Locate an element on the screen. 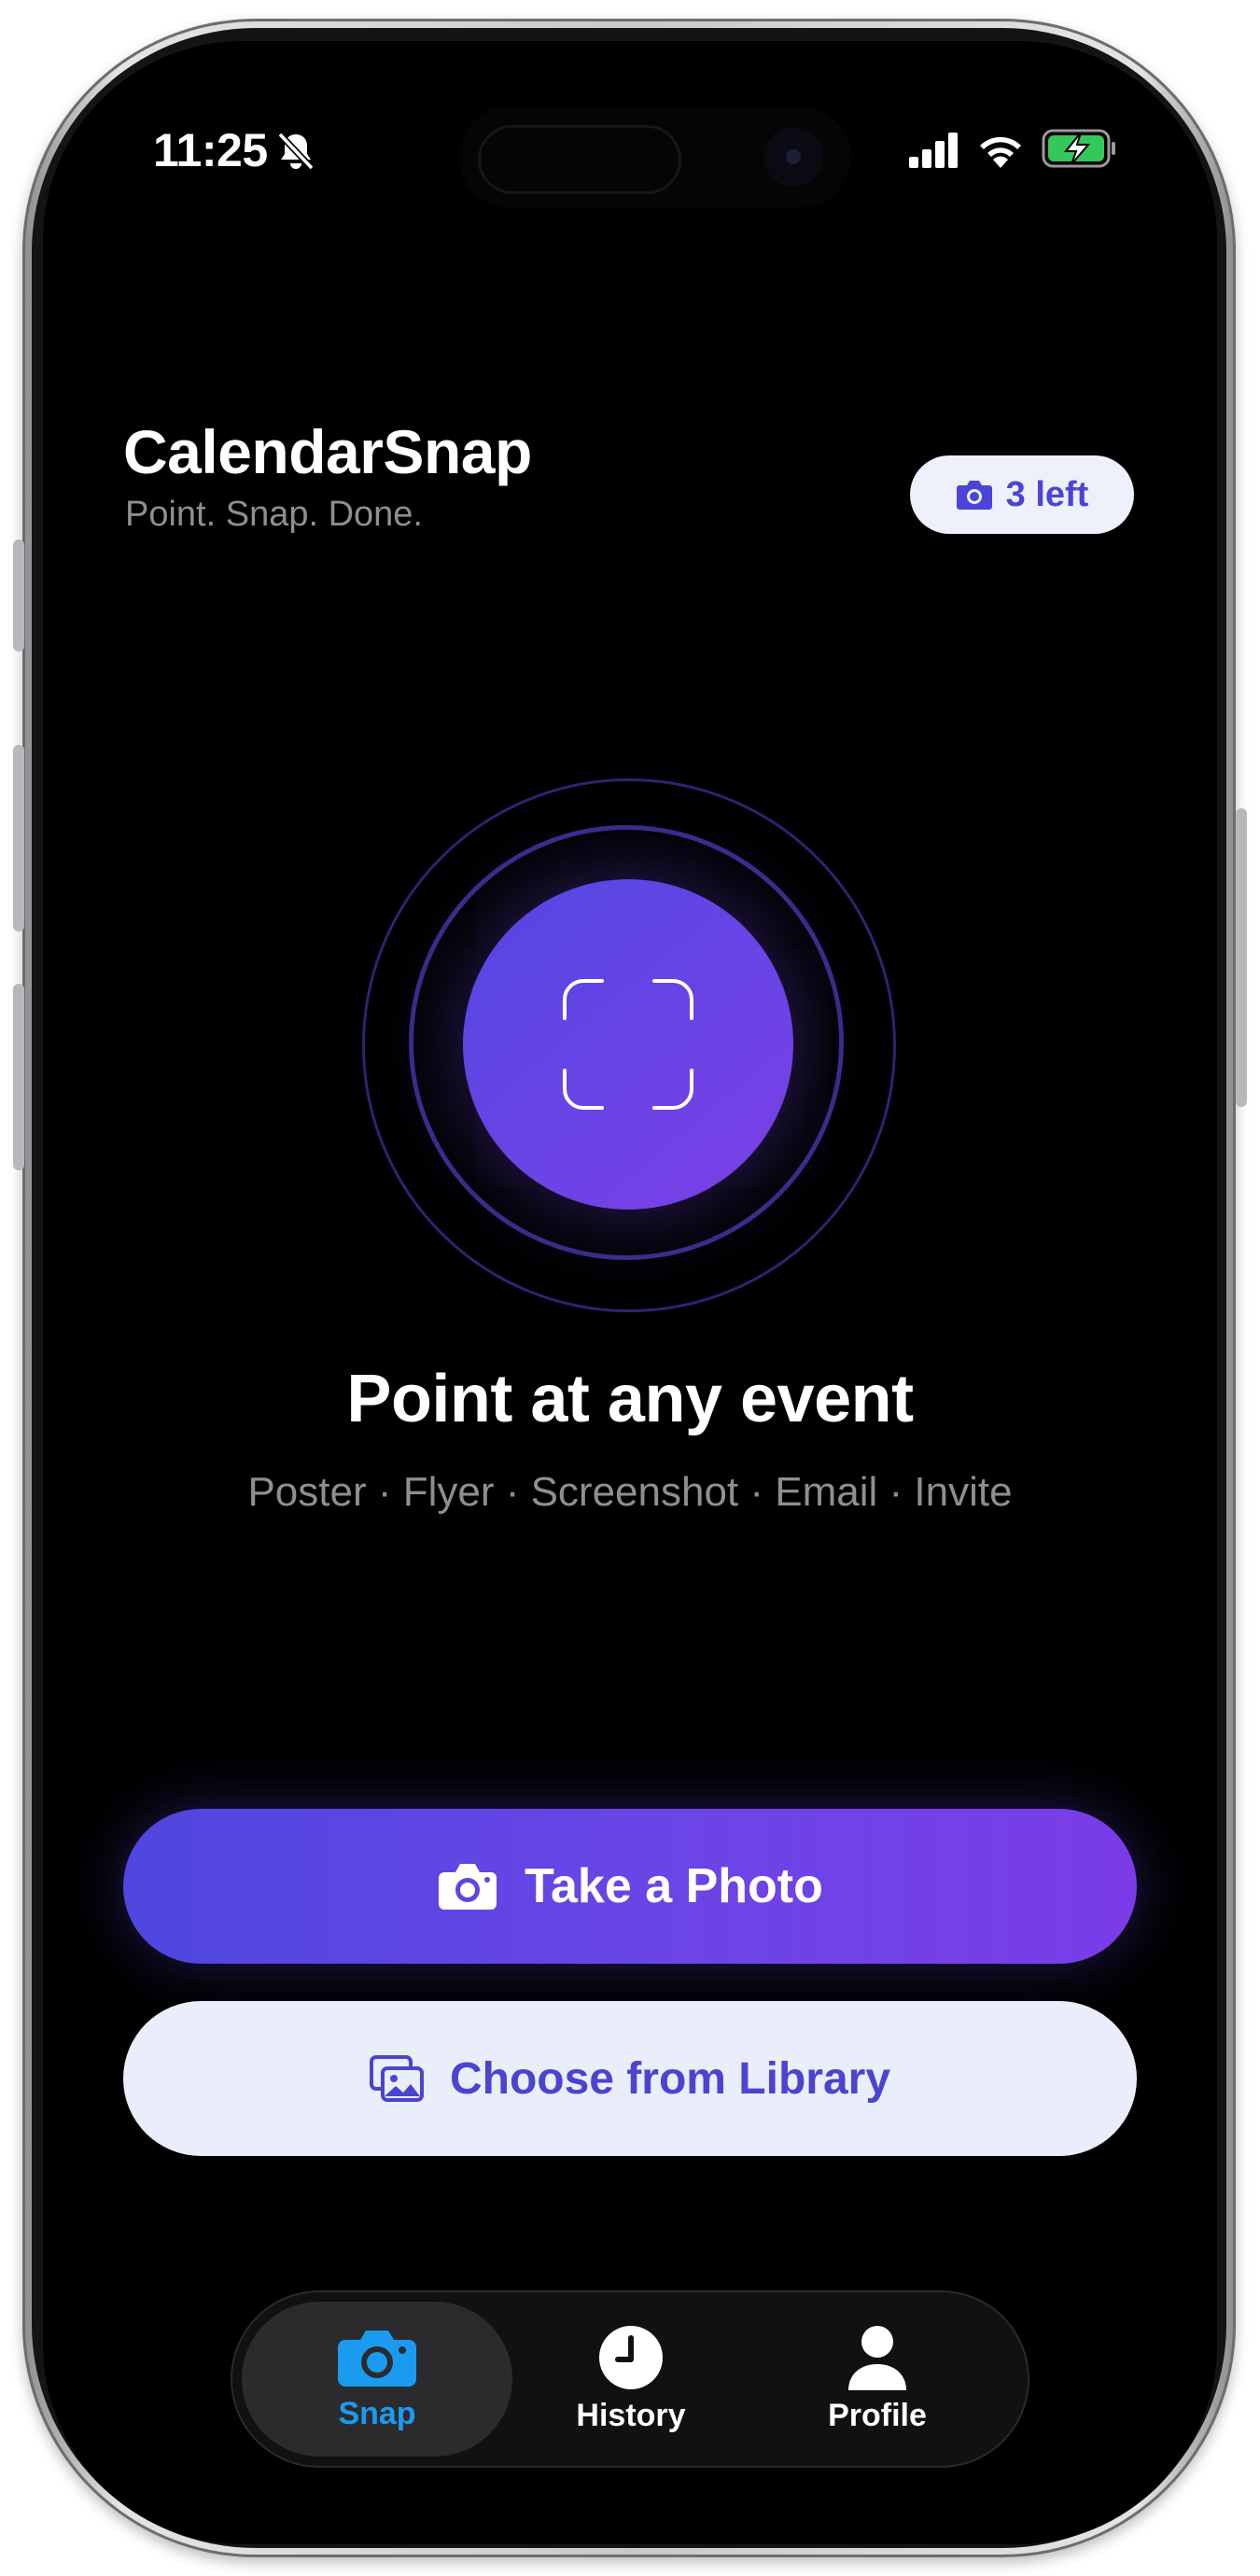 This screenshot has width=1260, height=2576. choose-from-library-button: Choose from Library is located at coordinates (630, 2078).